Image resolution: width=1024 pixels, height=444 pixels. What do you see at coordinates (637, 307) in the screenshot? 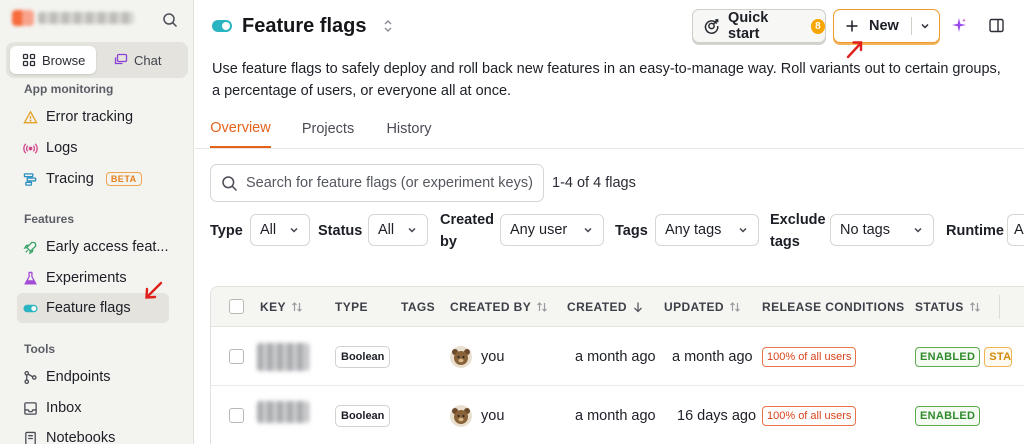
I see `sort-descending-icon` at bounding box center [637, 307].